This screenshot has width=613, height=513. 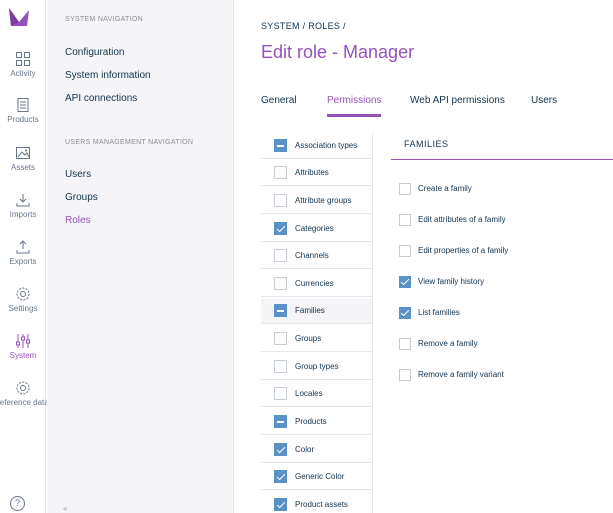 What do you see at coordinates (312, 172) in the screenshot?
I see `permission-group-label: Attributes` at bounding box center [312, 172].